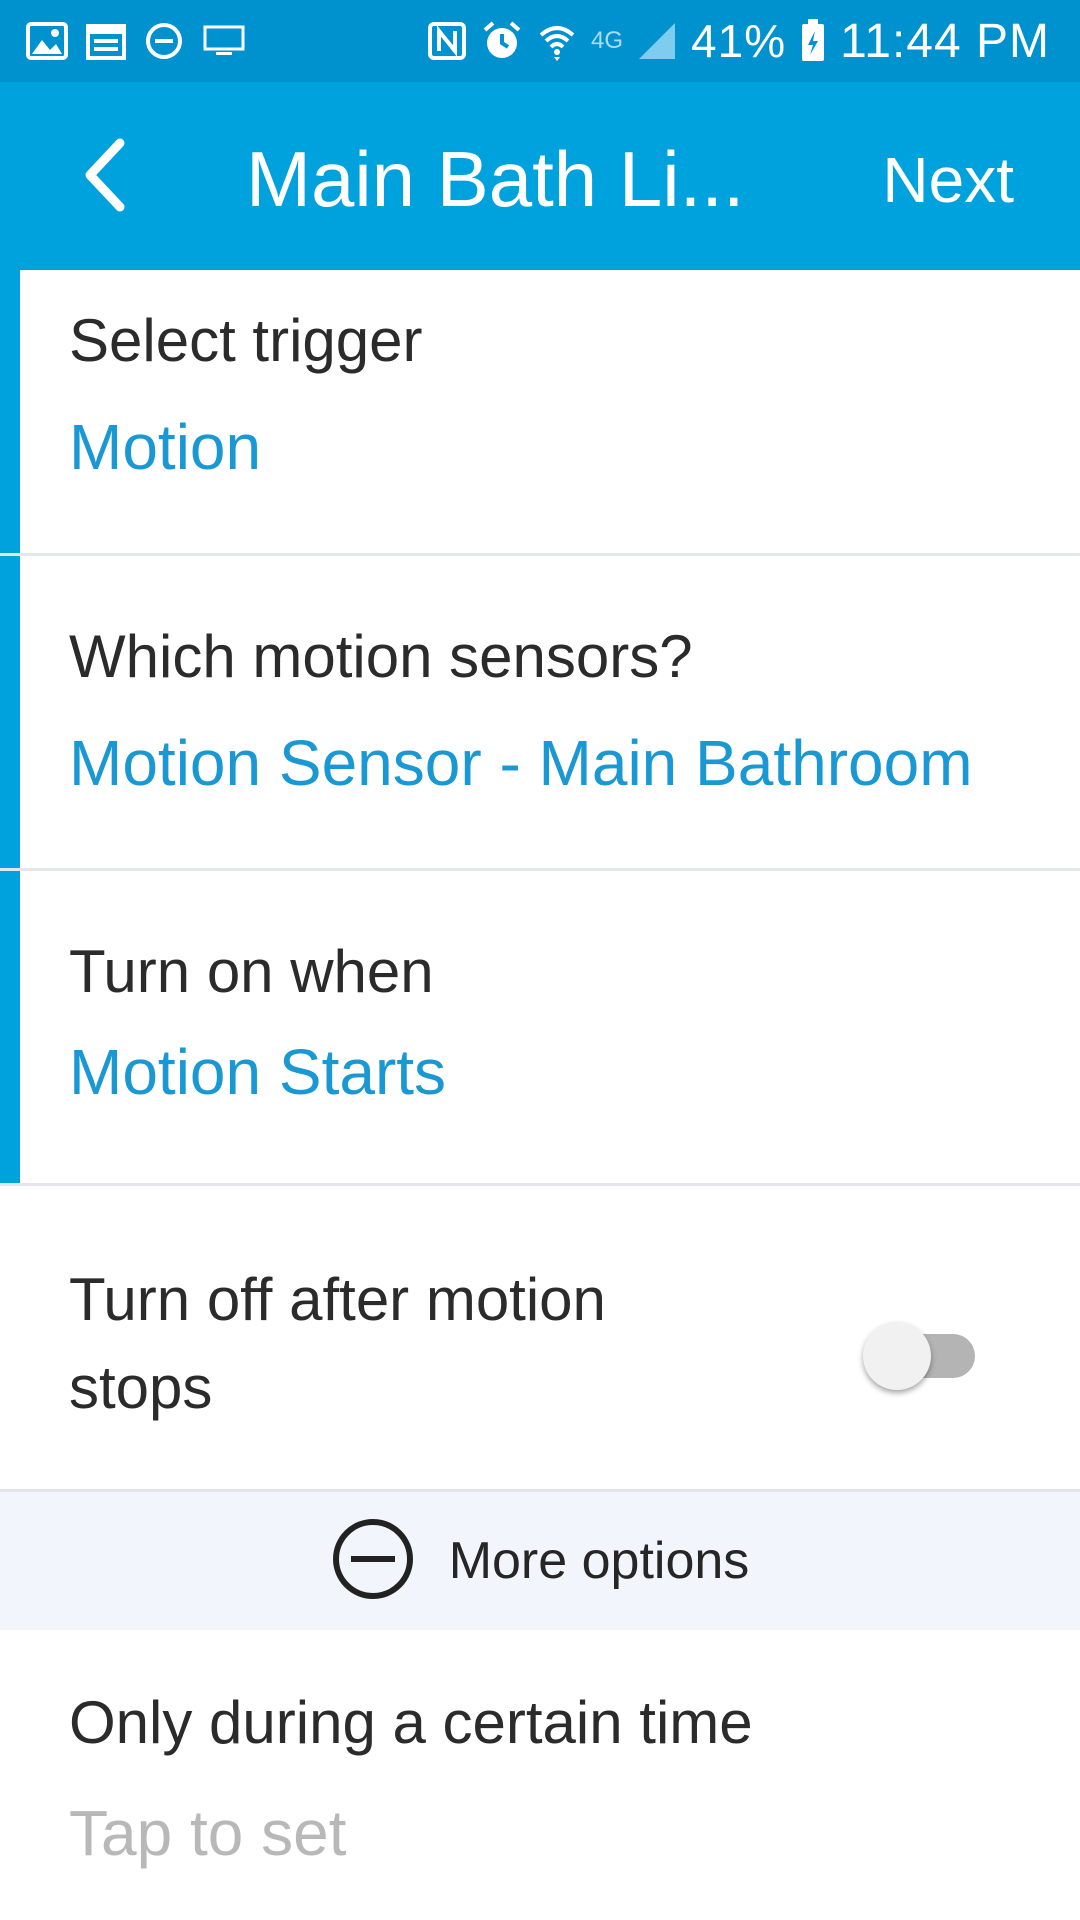 The height and width of the screenshot is (1920, 1080). I want to click on turn-off-toggle, so click(919, 1356).